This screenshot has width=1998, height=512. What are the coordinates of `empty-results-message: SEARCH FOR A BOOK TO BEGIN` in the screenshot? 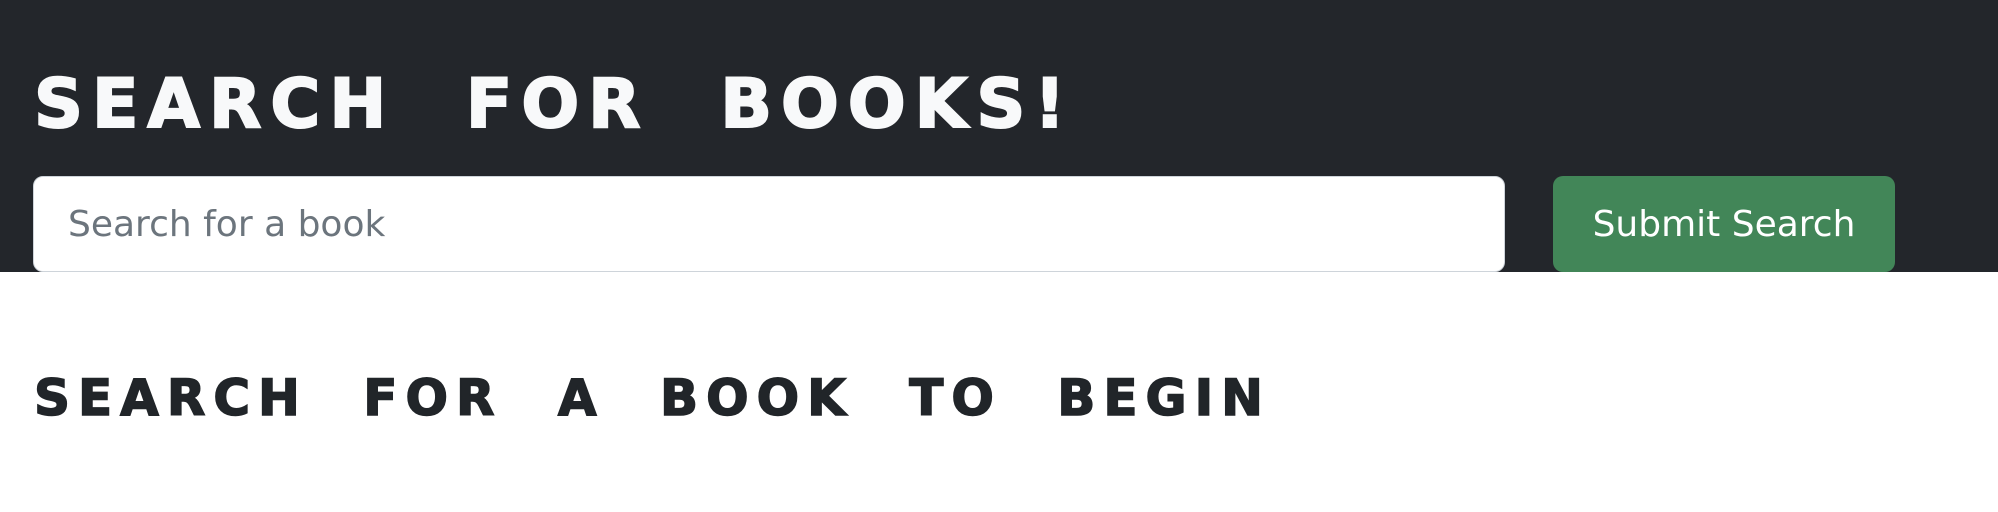 It's located at (652, 398).